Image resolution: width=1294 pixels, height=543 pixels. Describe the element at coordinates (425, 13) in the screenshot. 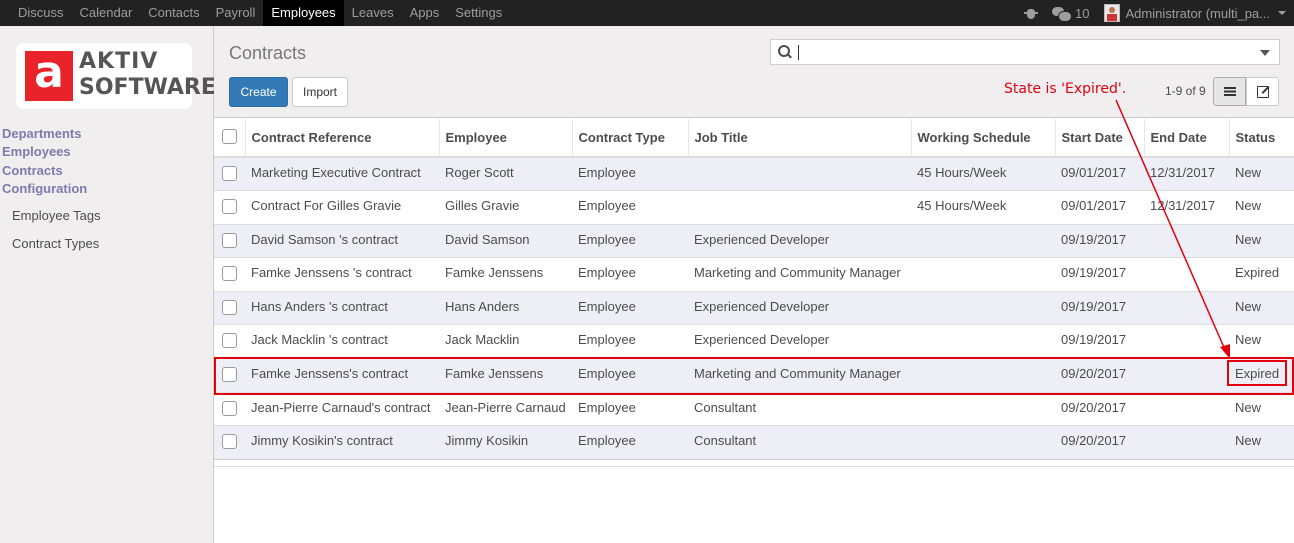

I see `nav-apps: Apps` at that location.